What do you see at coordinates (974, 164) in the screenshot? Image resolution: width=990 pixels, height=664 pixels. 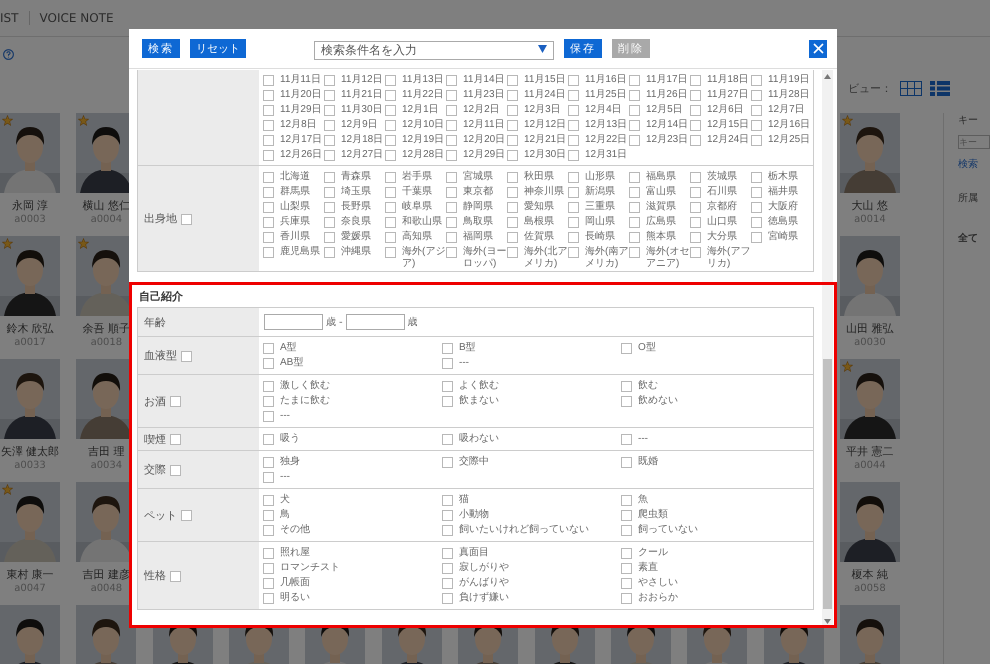 I see `search-link: 検索` at bounding box center [974, 164].